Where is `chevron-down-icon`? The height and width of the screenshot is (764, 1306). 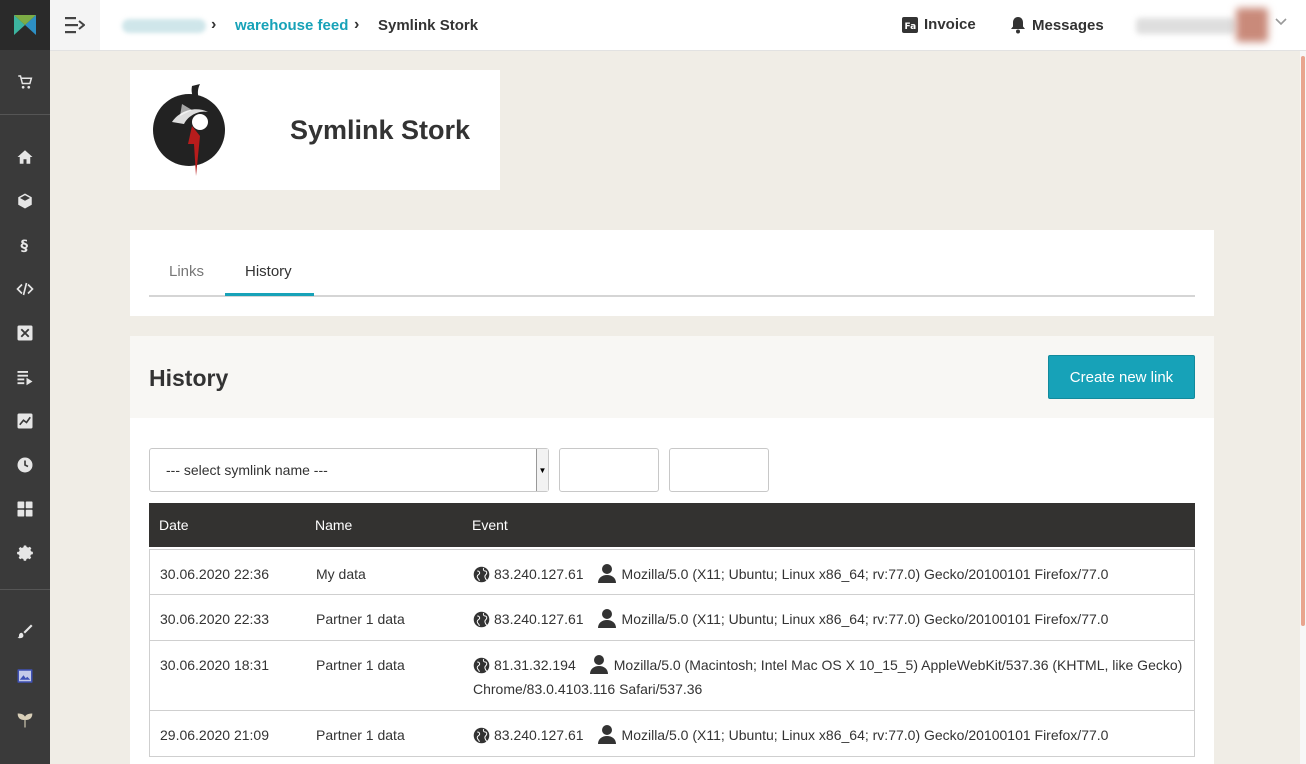
chevron-down-icon is located at coordinates (1281, 21).